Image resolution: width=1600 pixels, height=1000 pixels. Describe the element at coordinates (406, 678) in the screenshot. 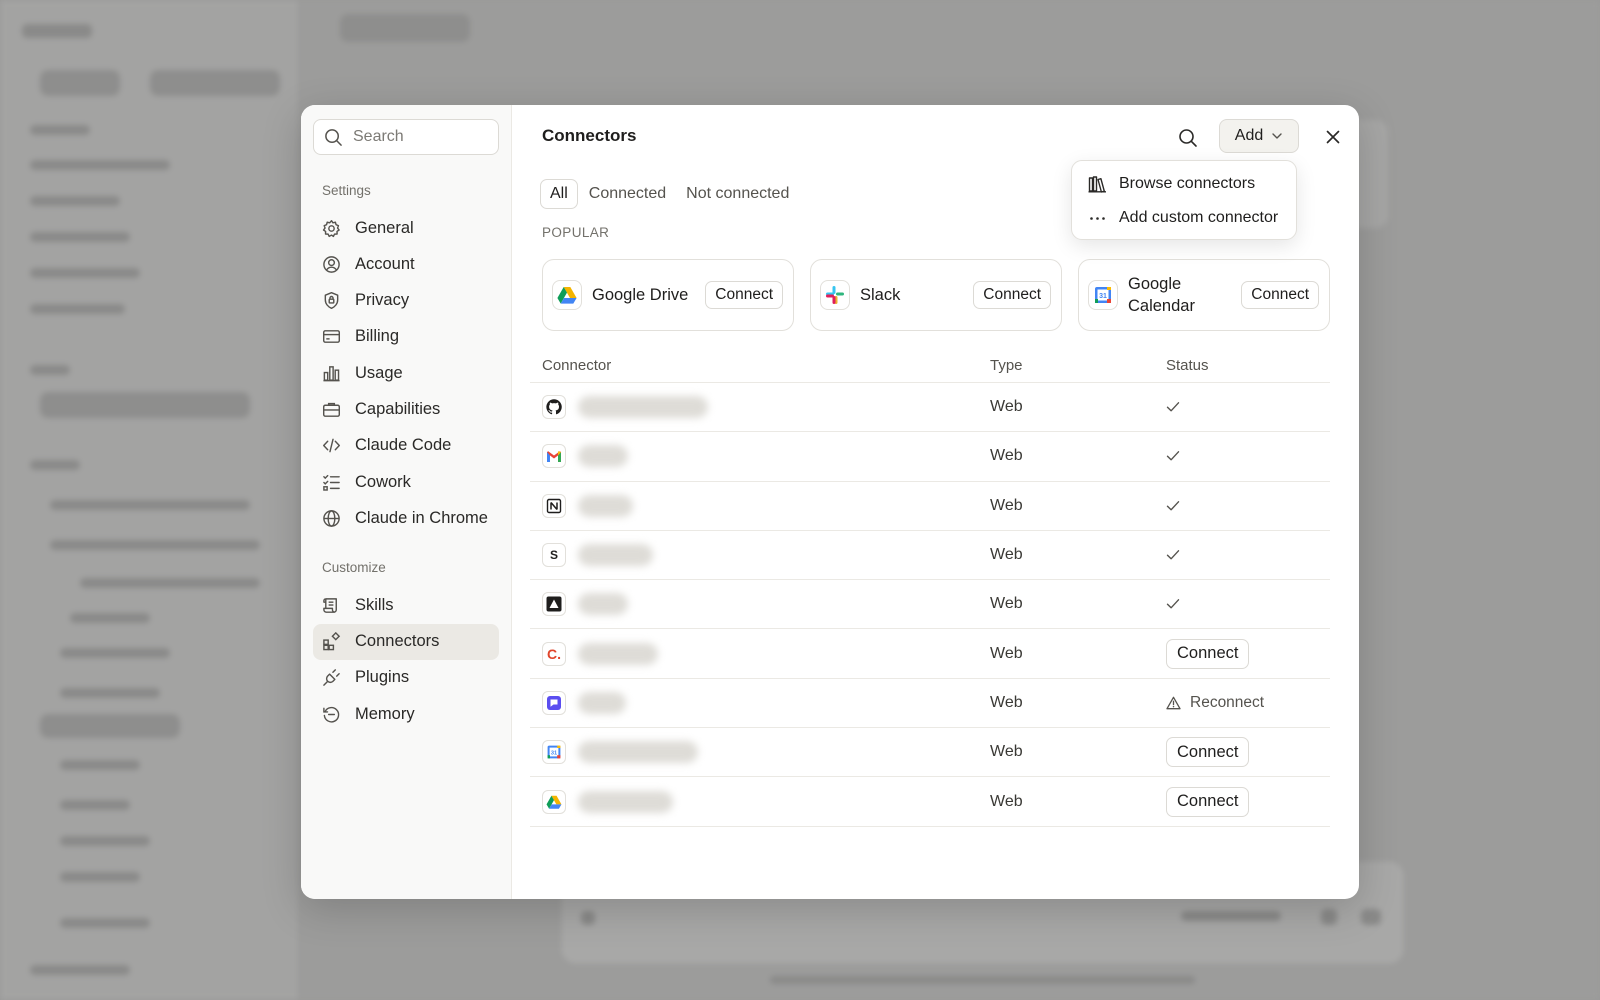

I see `sidebar-item-plugins: Plugins` at that location.